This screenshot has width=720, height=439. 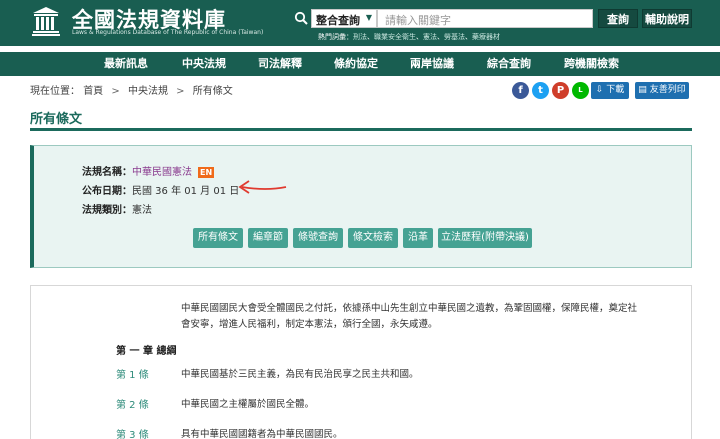 What do you see at coordinates (107, 210) in the screenshot?
I see `law-category-label: 法規類別：` at bounding box center [107, 210].